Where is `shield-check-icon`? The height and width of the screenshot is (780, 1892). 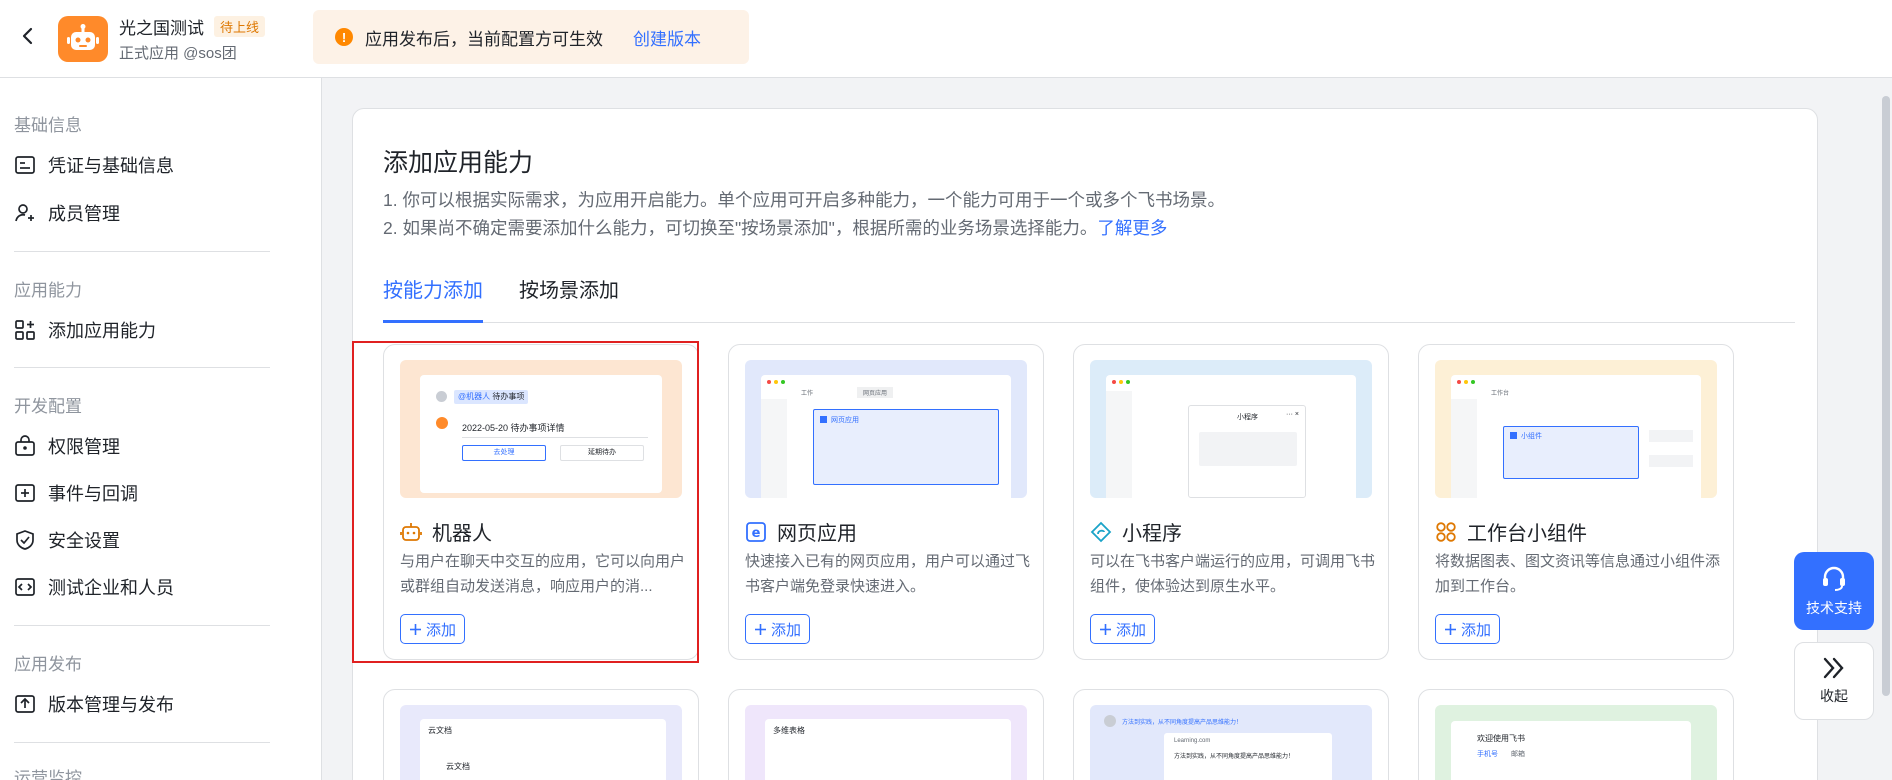 shield-check-icon is located at coordinates (25, 540).